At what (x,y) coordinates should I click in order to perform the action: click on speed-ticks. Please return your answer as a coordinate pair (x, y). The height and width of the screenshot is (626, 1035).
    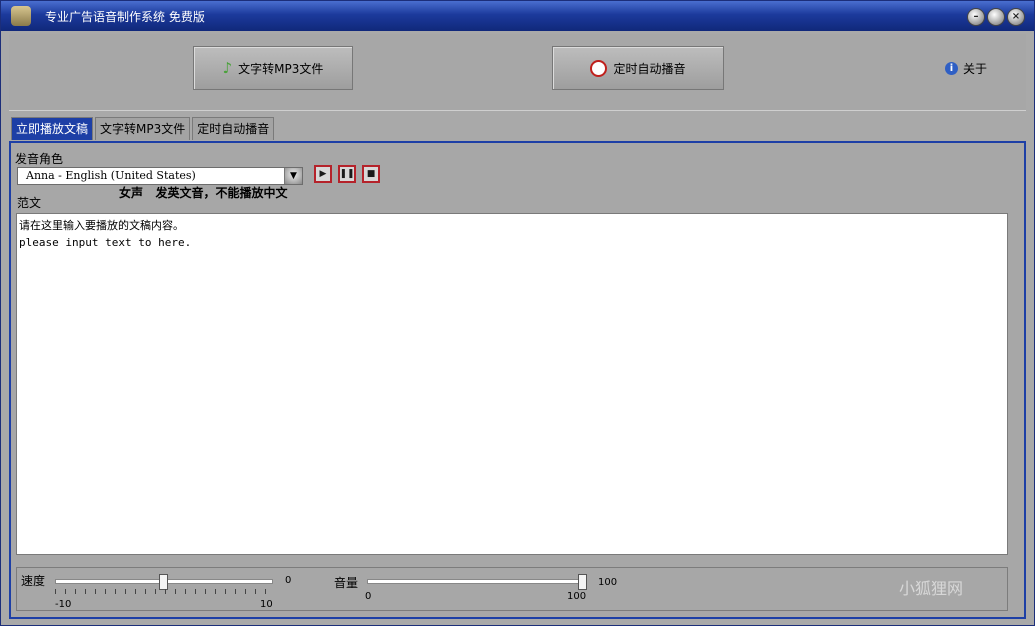
    Looking at the image, I should click on (164, 591).